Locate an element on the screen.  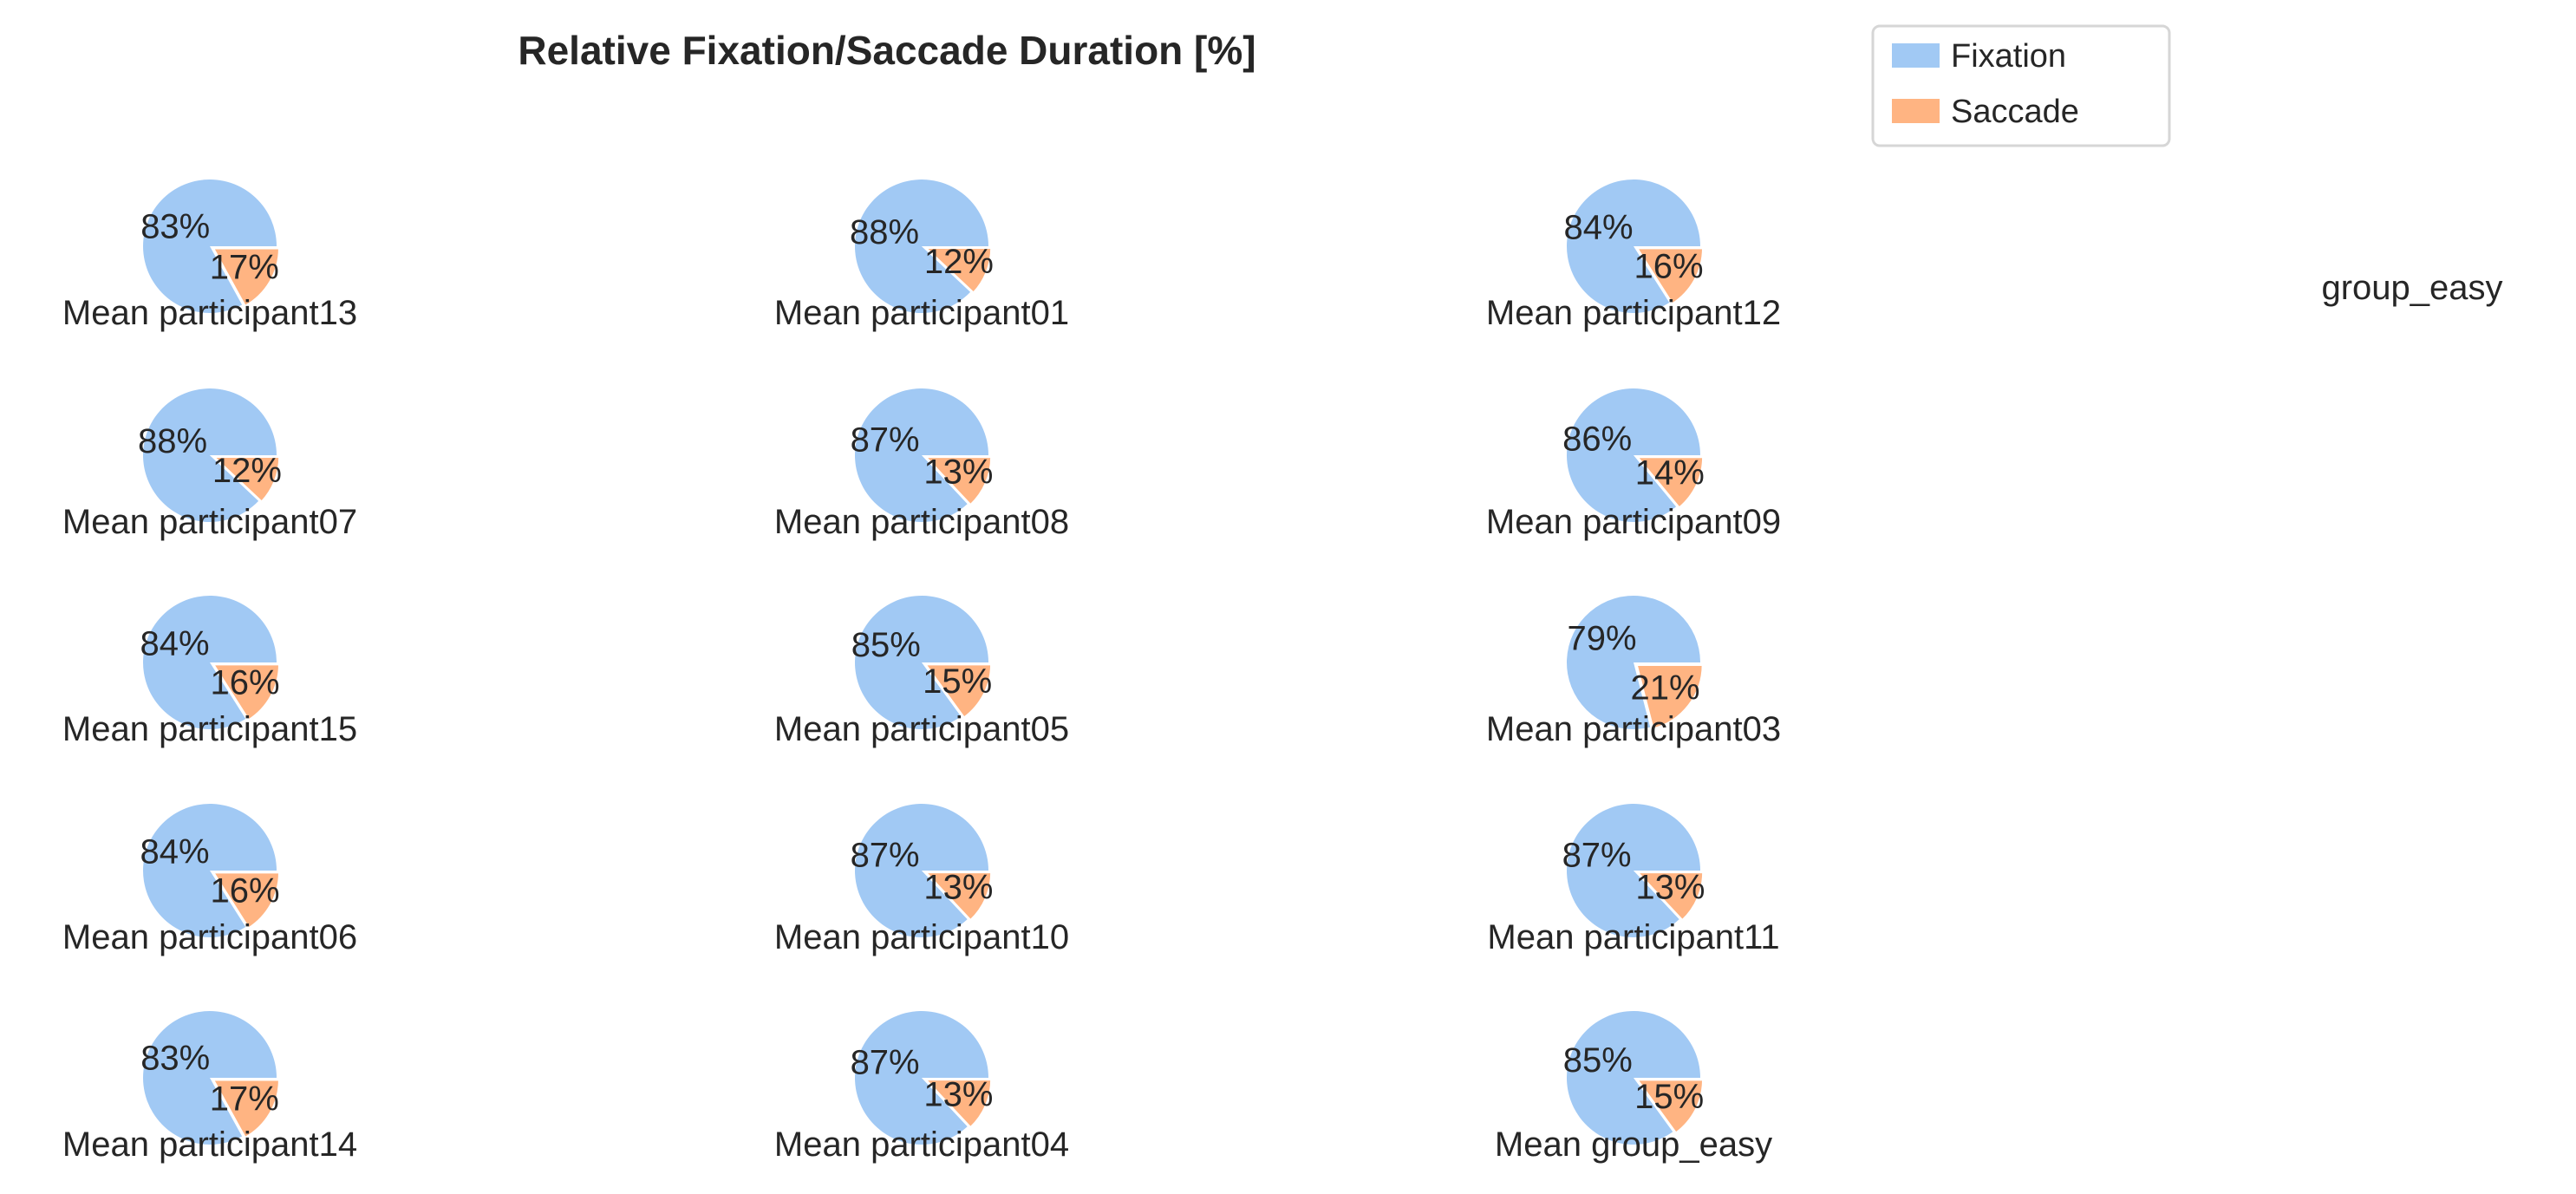
pie-title: Mean participant05 is located at coordinates (922, 729).